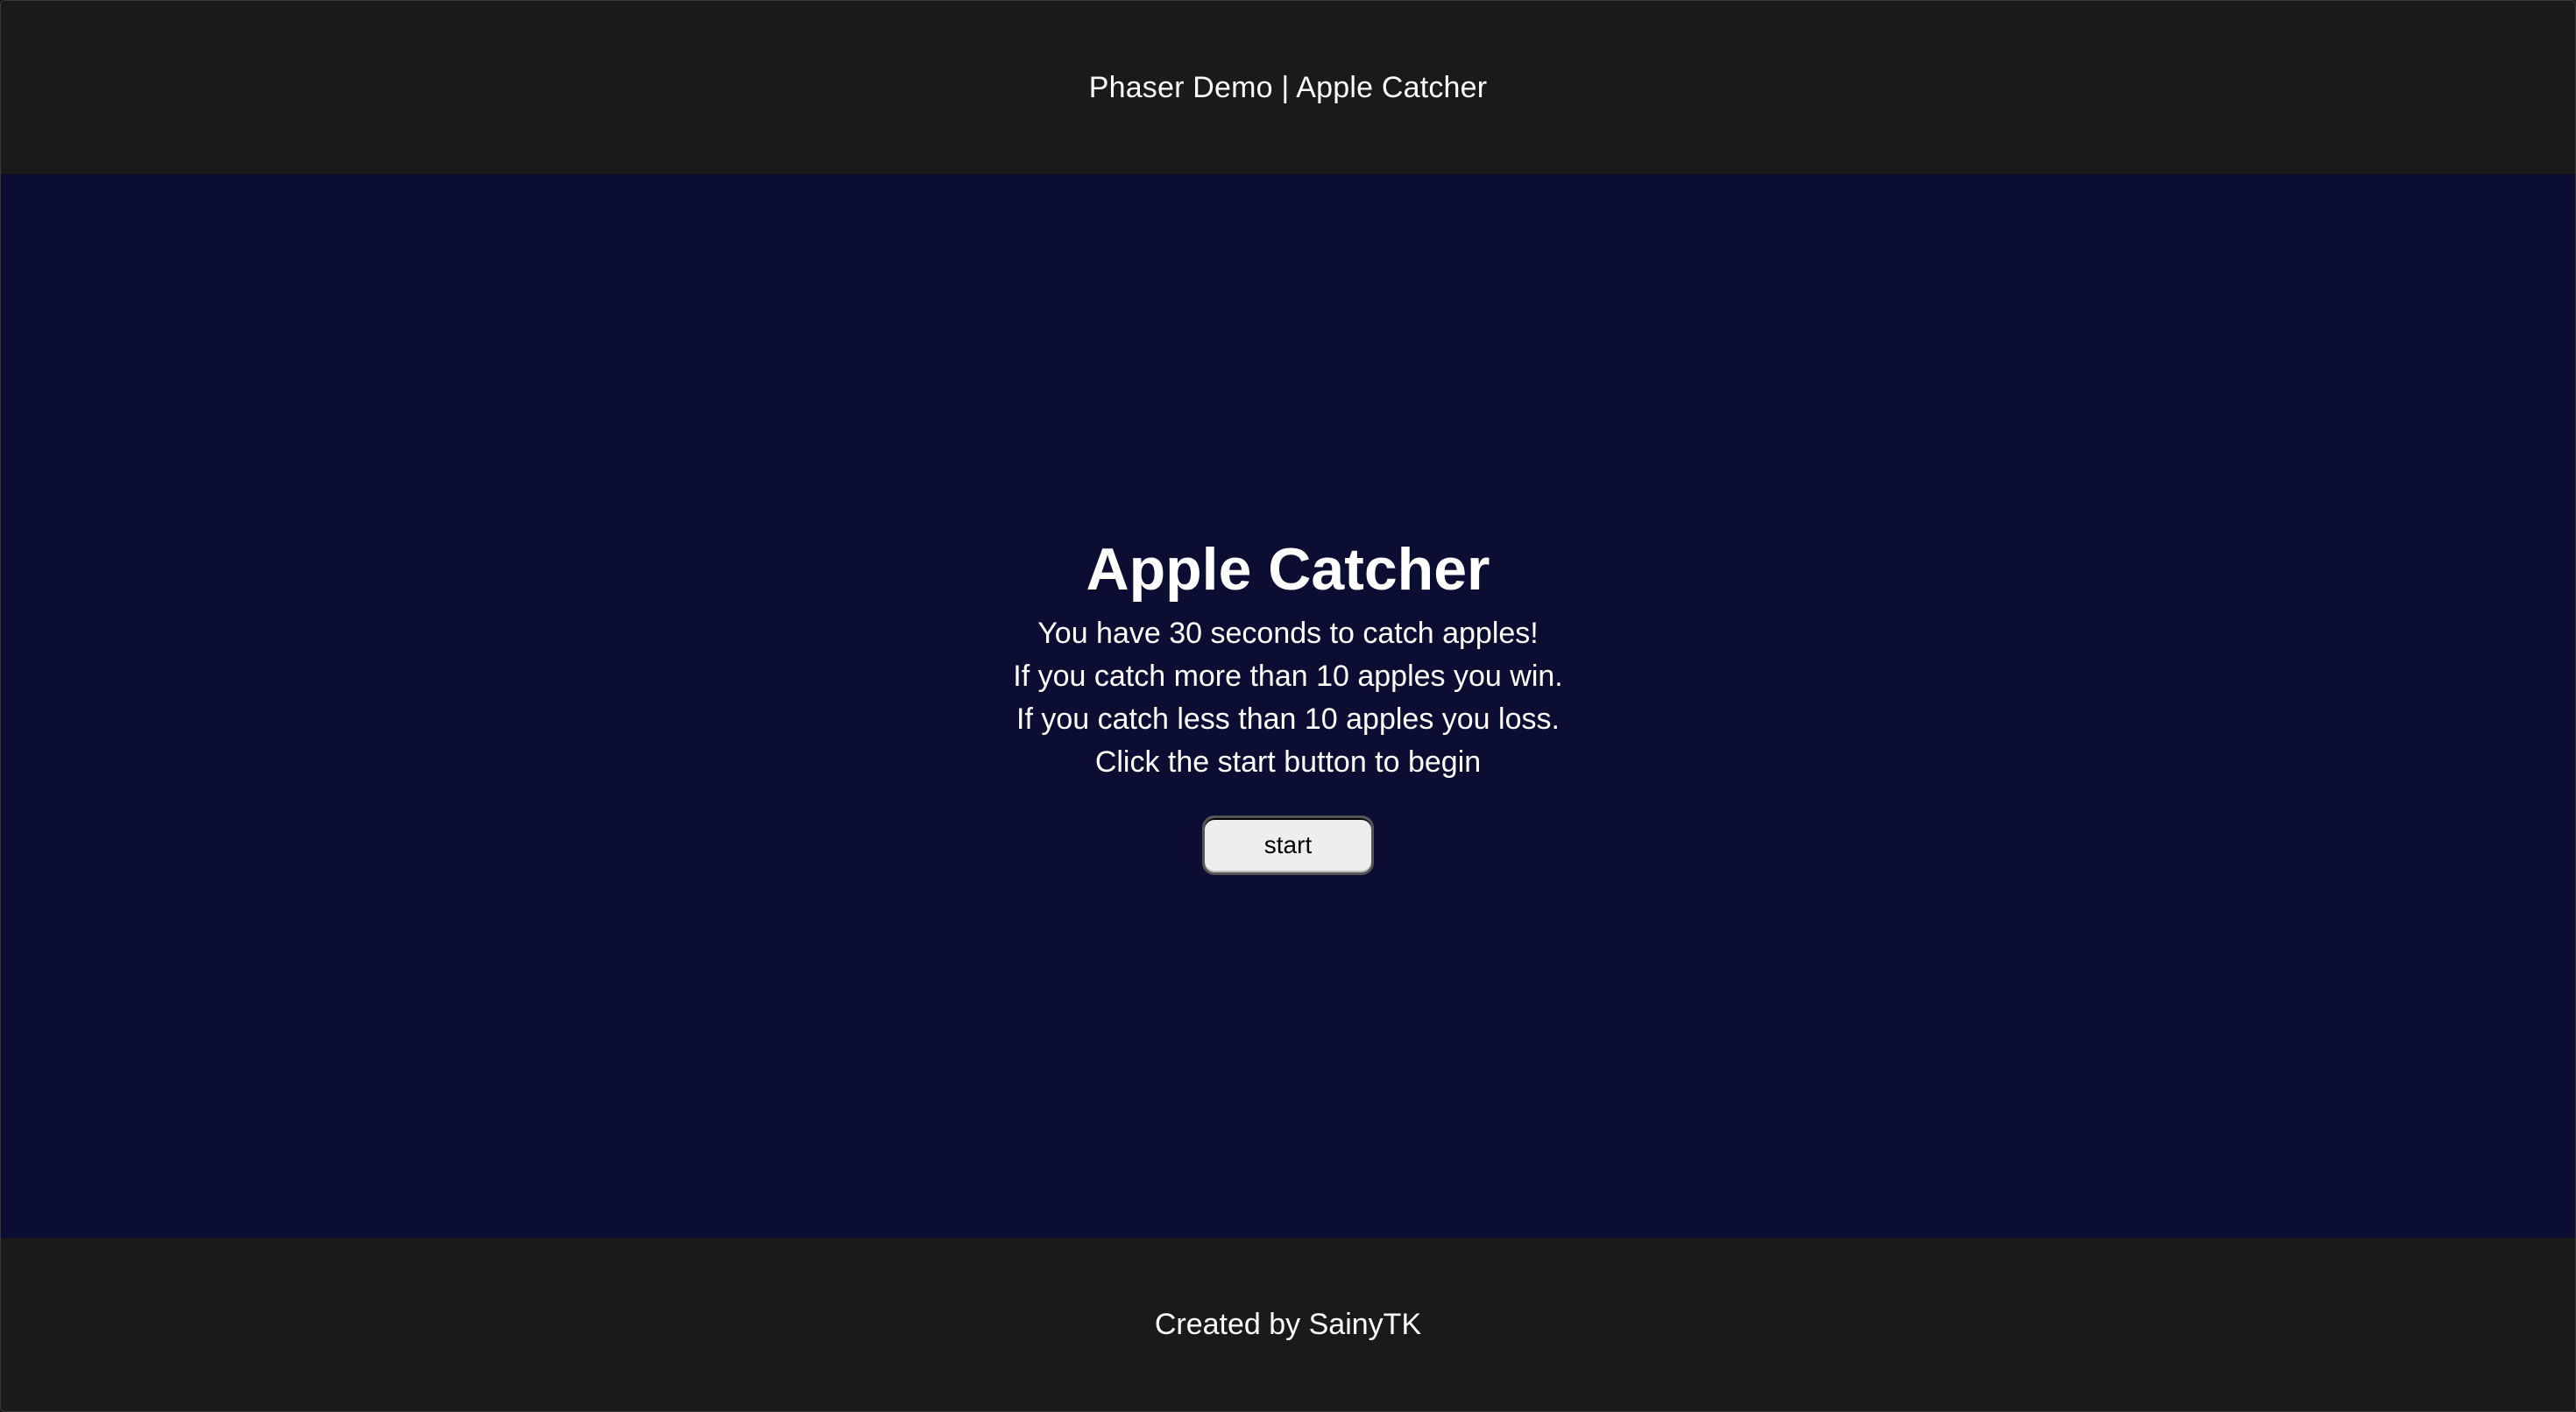 This screenshot has height=1412, width=2576. I want to click on page-title: Phaser Demo | Apple Catcher, so click(1288, 87).